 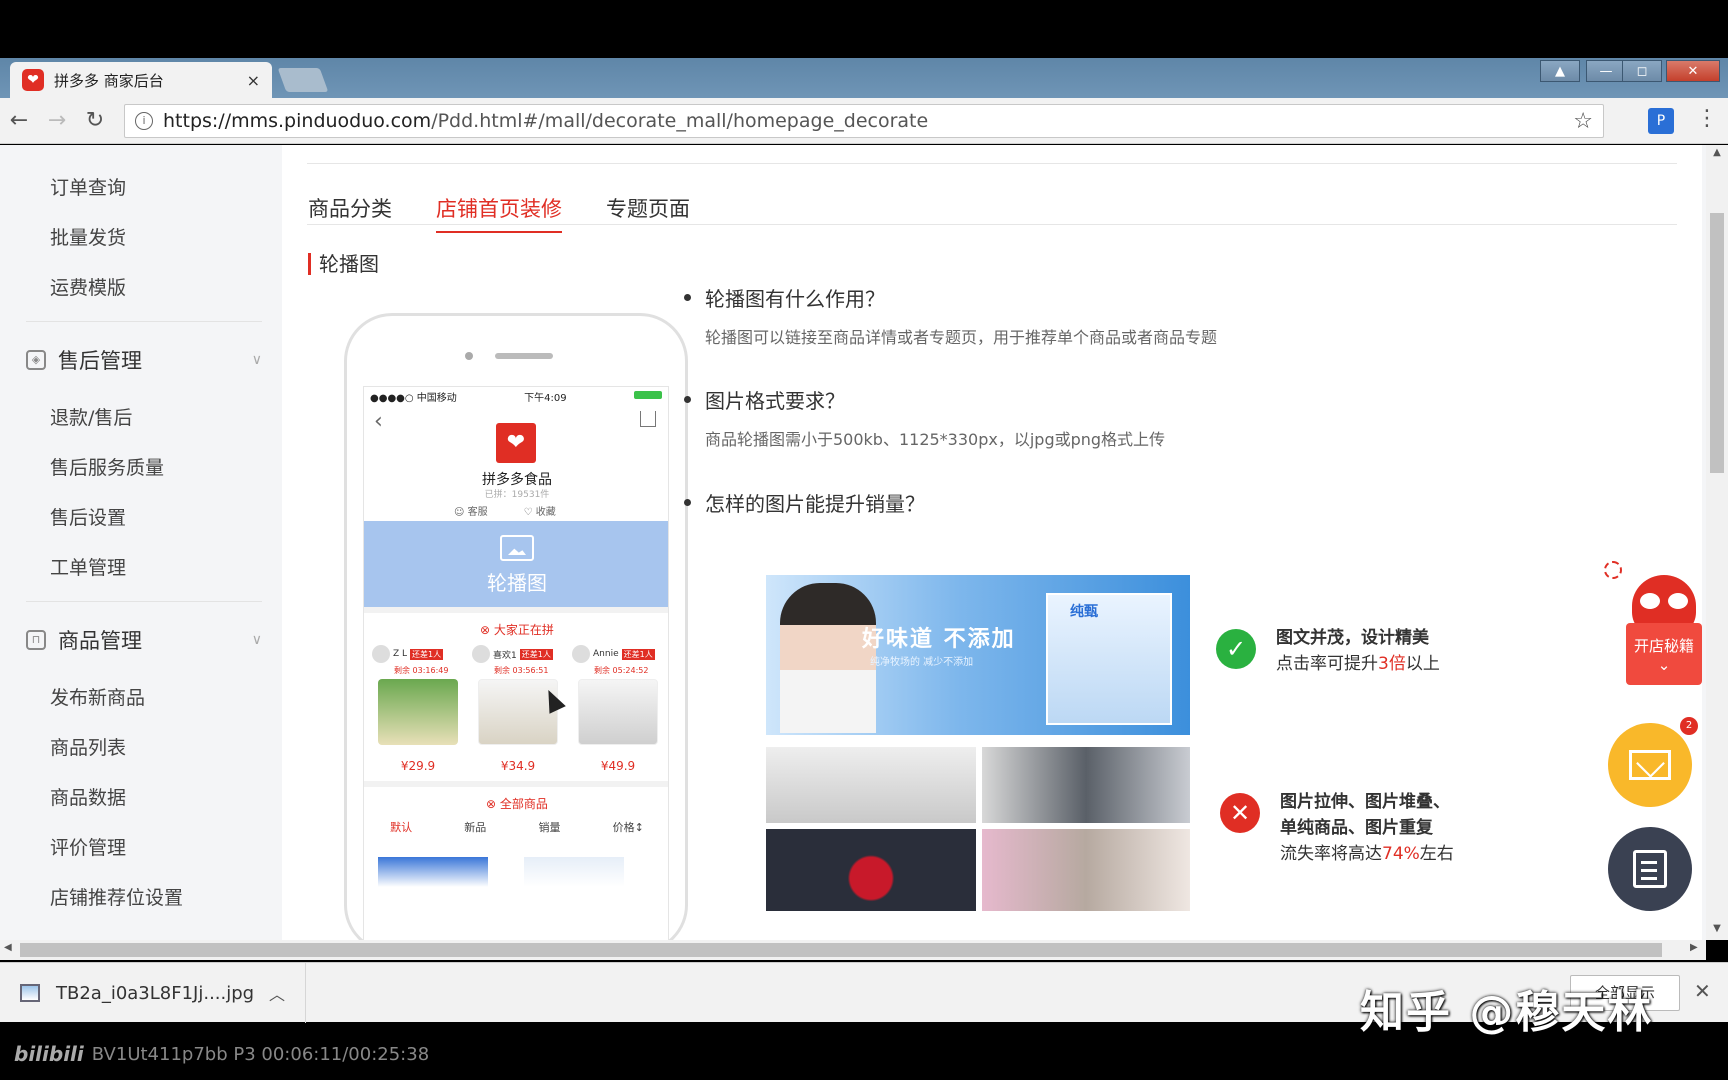 I want to click on horizontal-scroll-thumb, so click(x=841, y=950).